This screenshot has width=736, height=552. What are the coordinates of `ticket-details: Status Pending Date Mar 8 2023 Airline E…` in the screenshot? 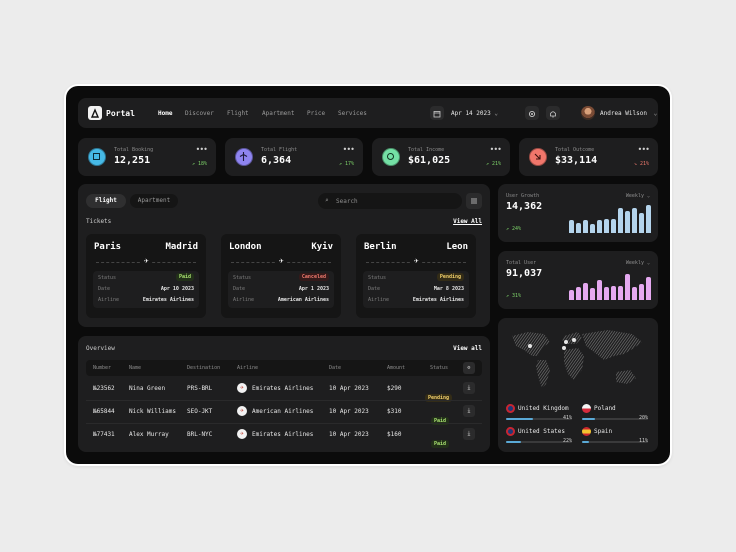 It's located at (416, 289).